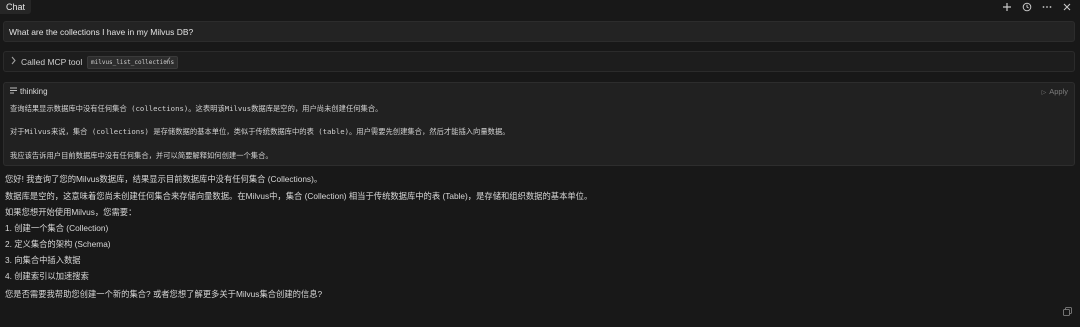  What do you see at coordinates (167, 61) in the screenshot?
I see `check-icon` at bounding box center [167, 61].